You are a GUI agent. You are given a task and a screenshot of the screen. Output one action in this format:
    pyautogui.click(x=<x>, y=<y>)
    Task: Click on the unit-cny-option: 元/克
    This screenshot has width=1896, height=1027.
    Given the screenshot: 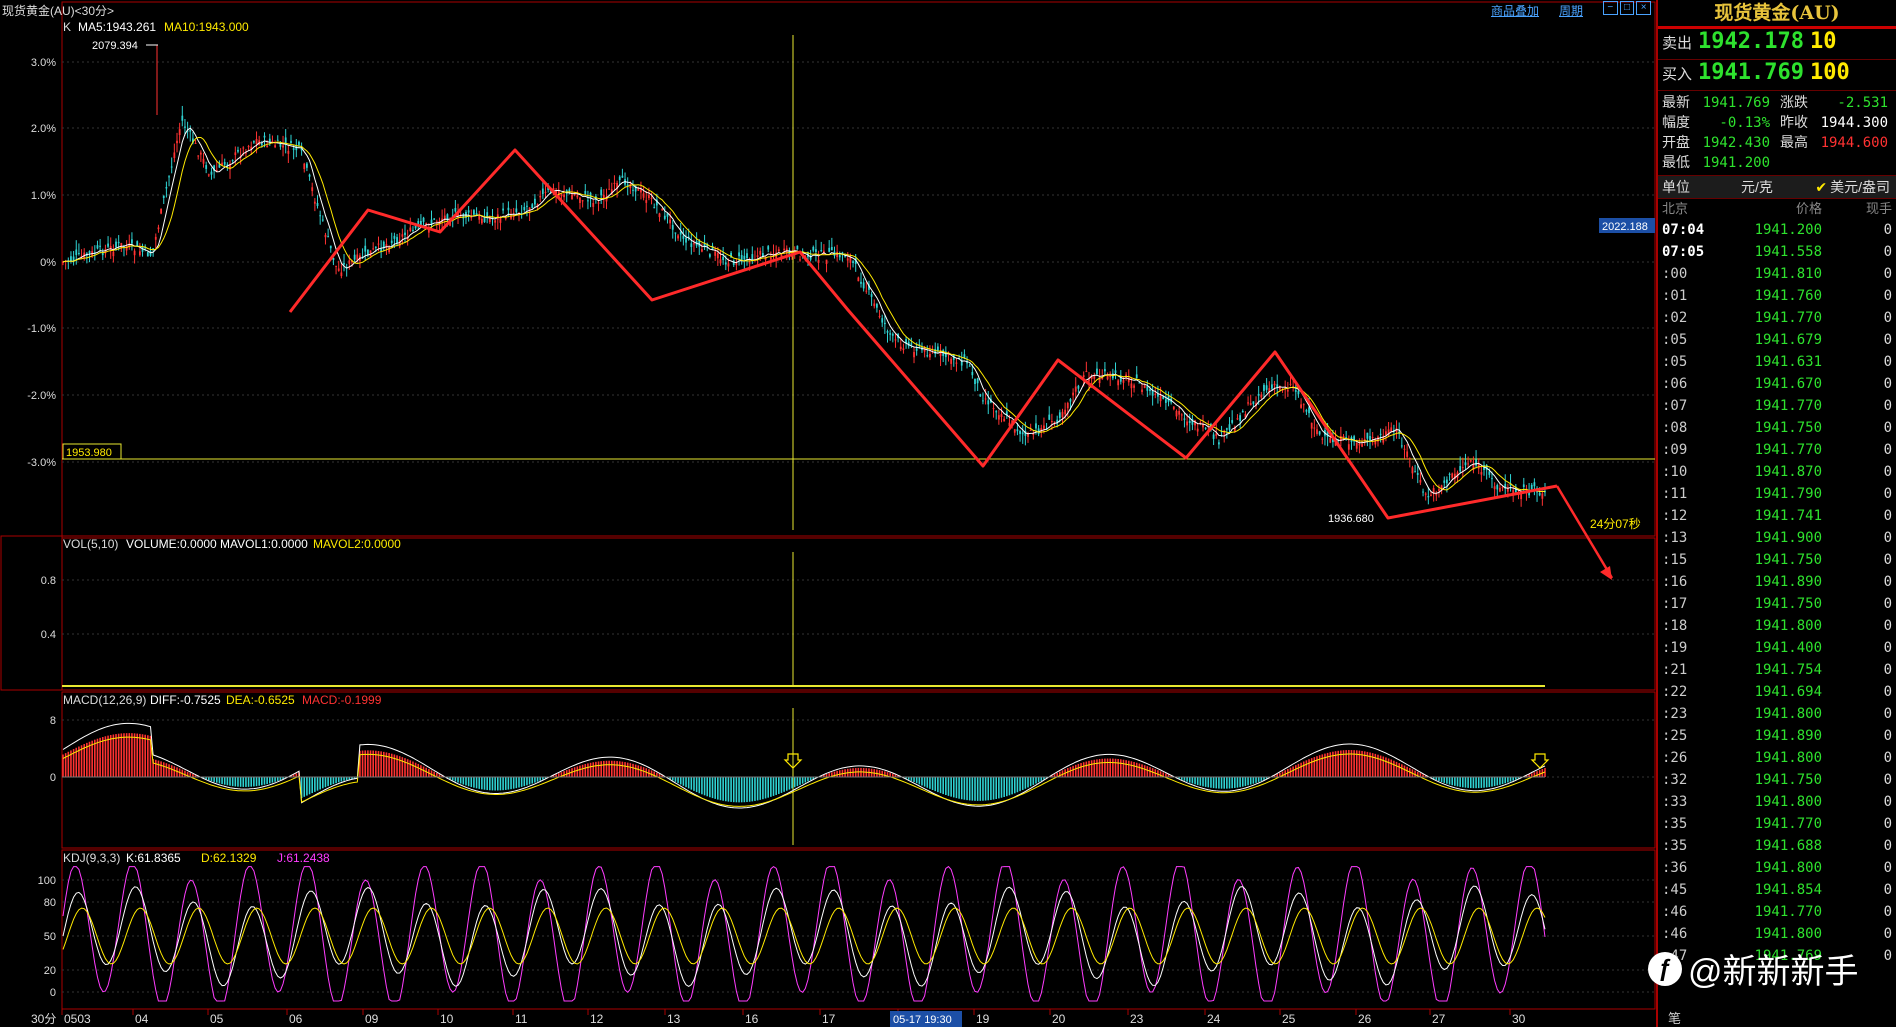 What is the action you would take?
    pyautogui.click(x=1757, y=187)
    